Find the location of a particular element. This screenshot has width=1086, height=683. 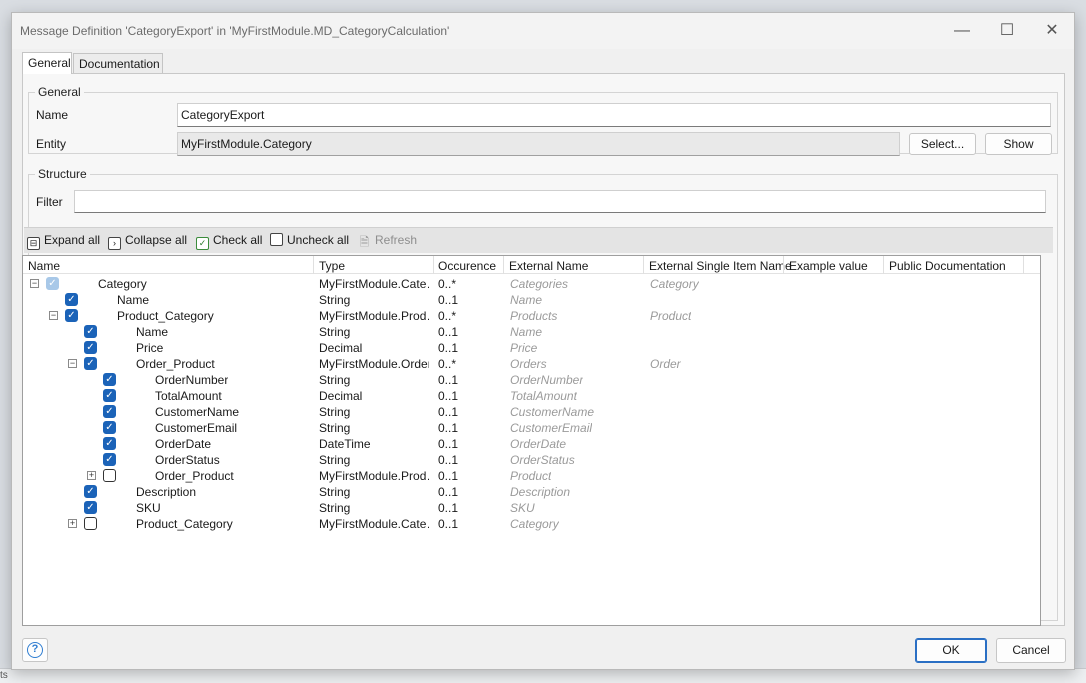

tree-row: ✓ TotalAmount Decimal 0..1 TotalAmount is located at coordinates (531, 396).